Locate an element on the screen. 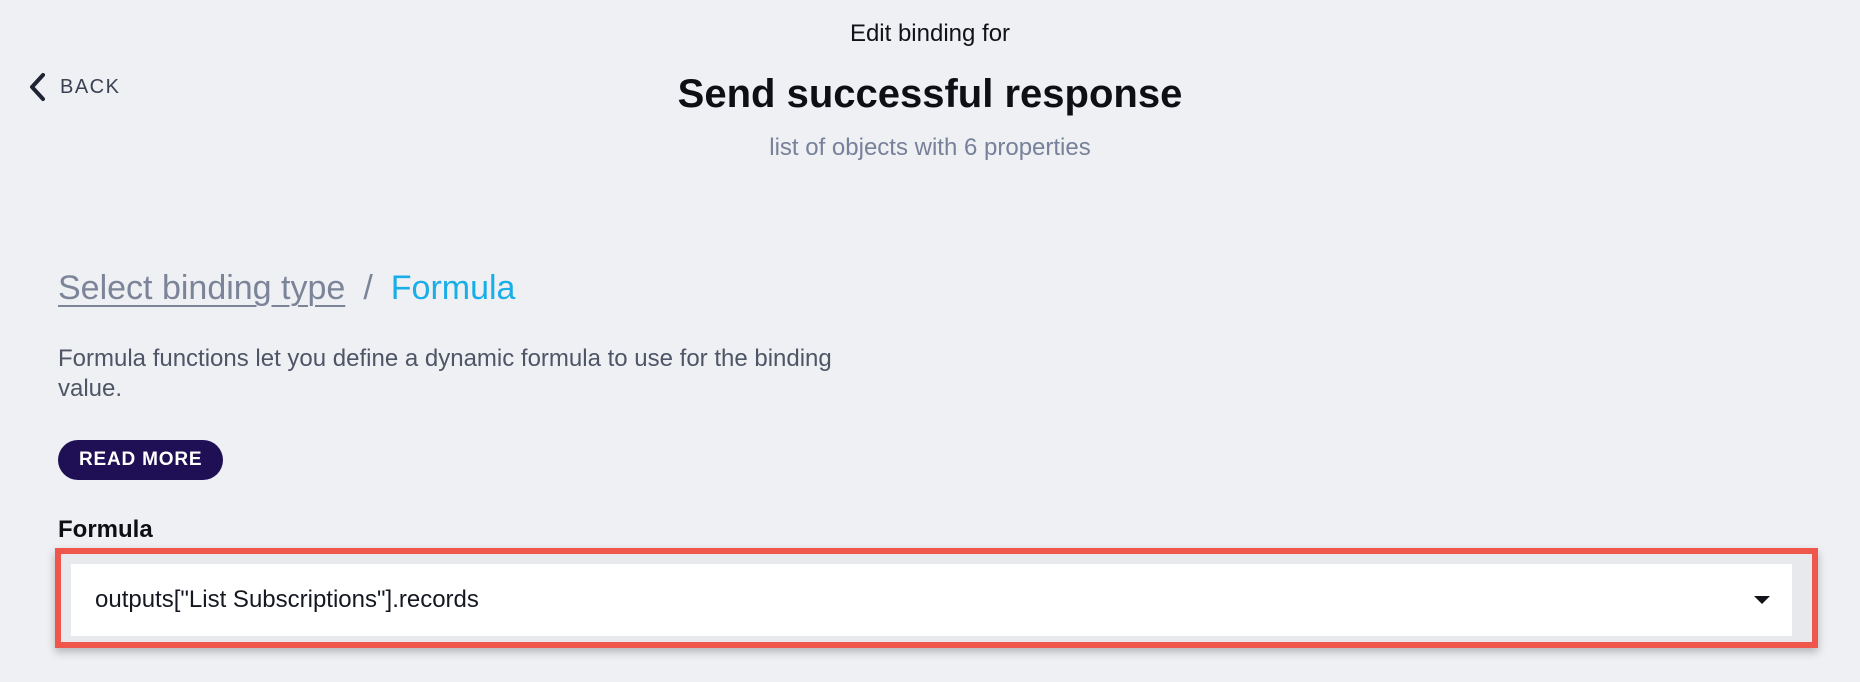 This screenshot has height=682, width=1860. formula-input: outputs["List Subscriptions"].records is located at coordinates (931, 600).